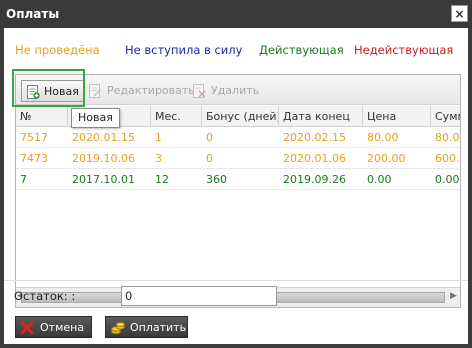 The height and width of the screenshot is (348, 472). I want to click on grid-toolbar: Новая Редактировать Удалить, so click(238, 90).